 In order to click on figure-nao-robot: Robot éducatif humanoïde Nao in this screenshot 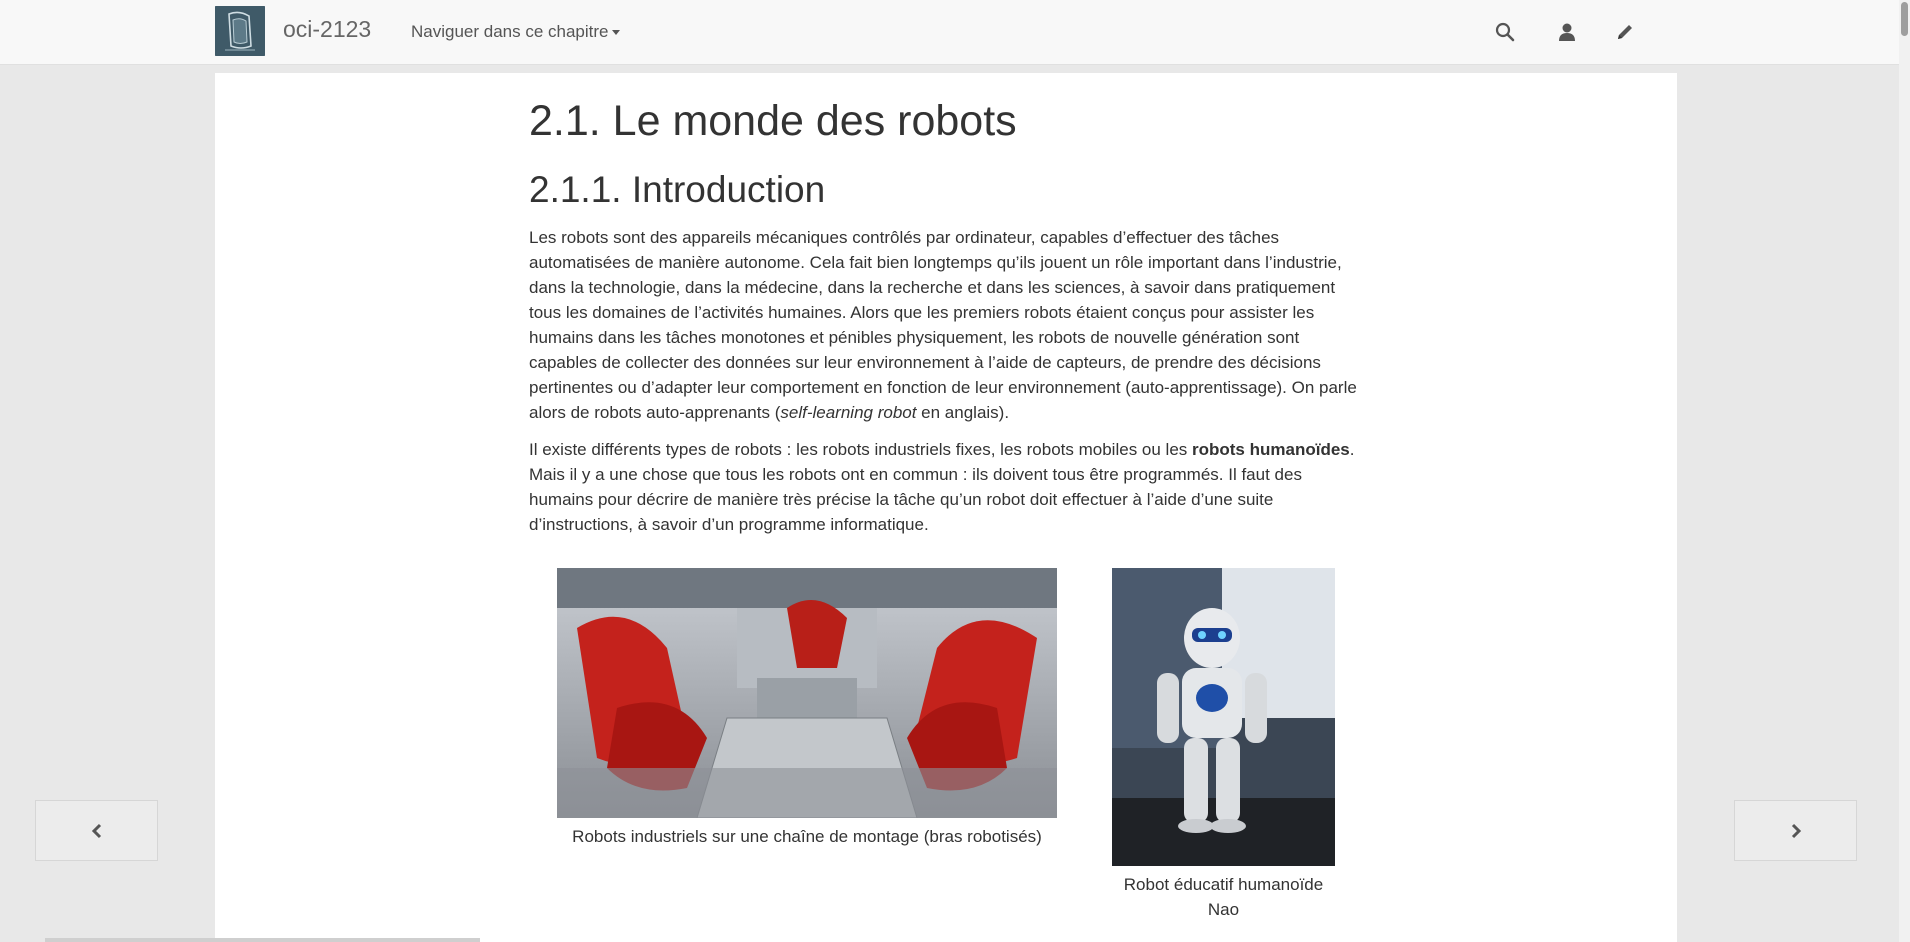, I will do `click(1223, 745)`.